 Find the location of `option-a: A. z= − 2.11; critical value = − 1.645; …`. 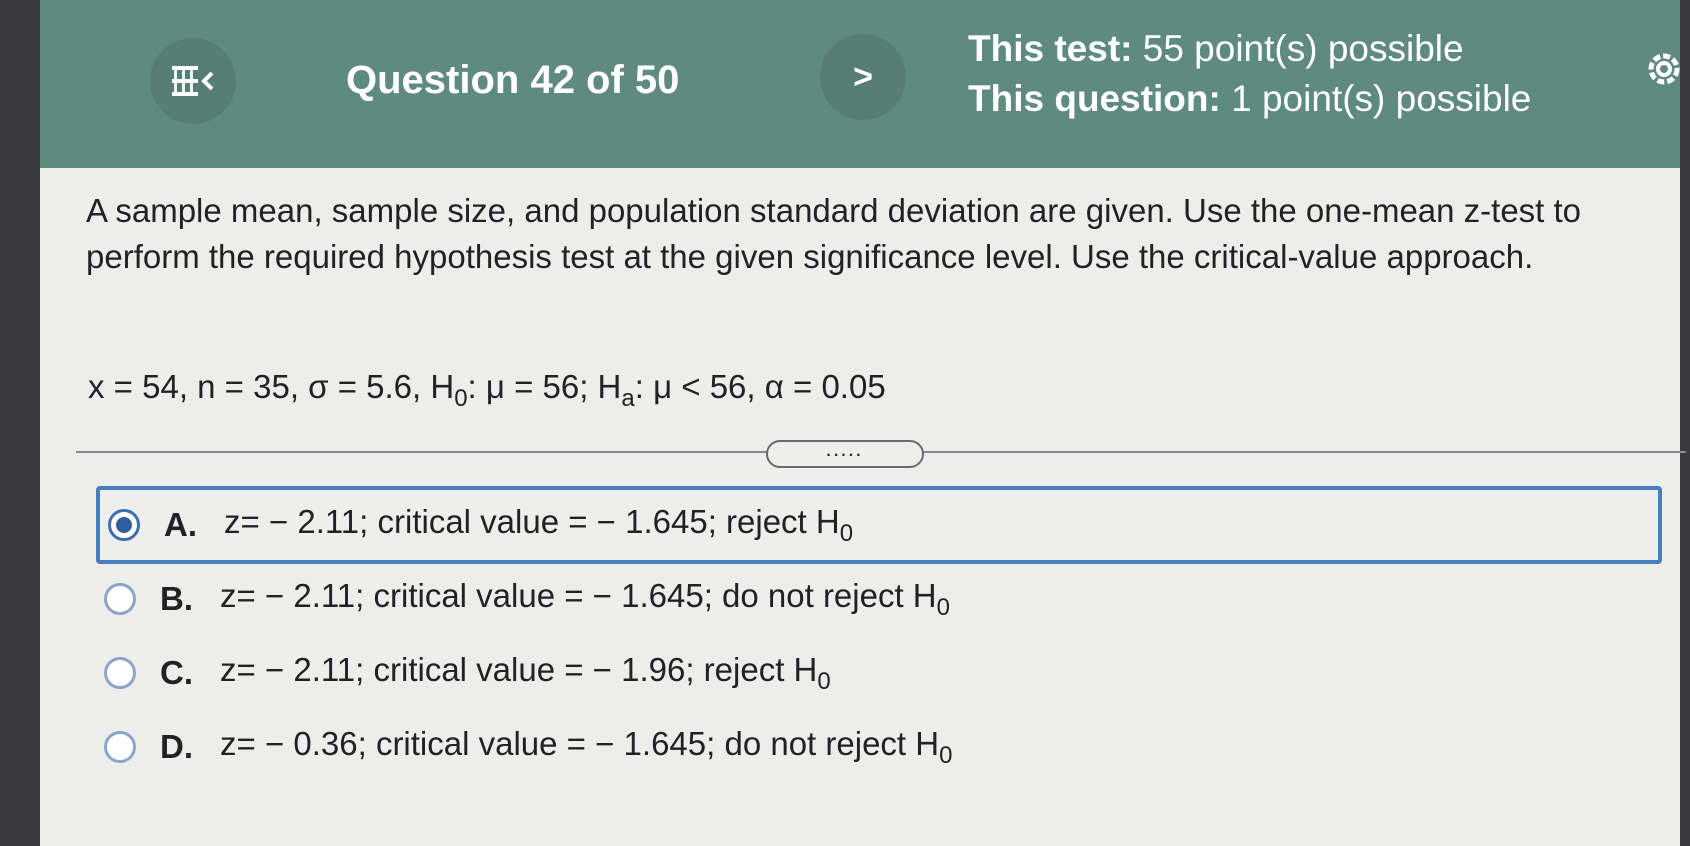

option-a: A. z= − 2.11; critical value = − 1.645; … is located at coordinates (879, 525).